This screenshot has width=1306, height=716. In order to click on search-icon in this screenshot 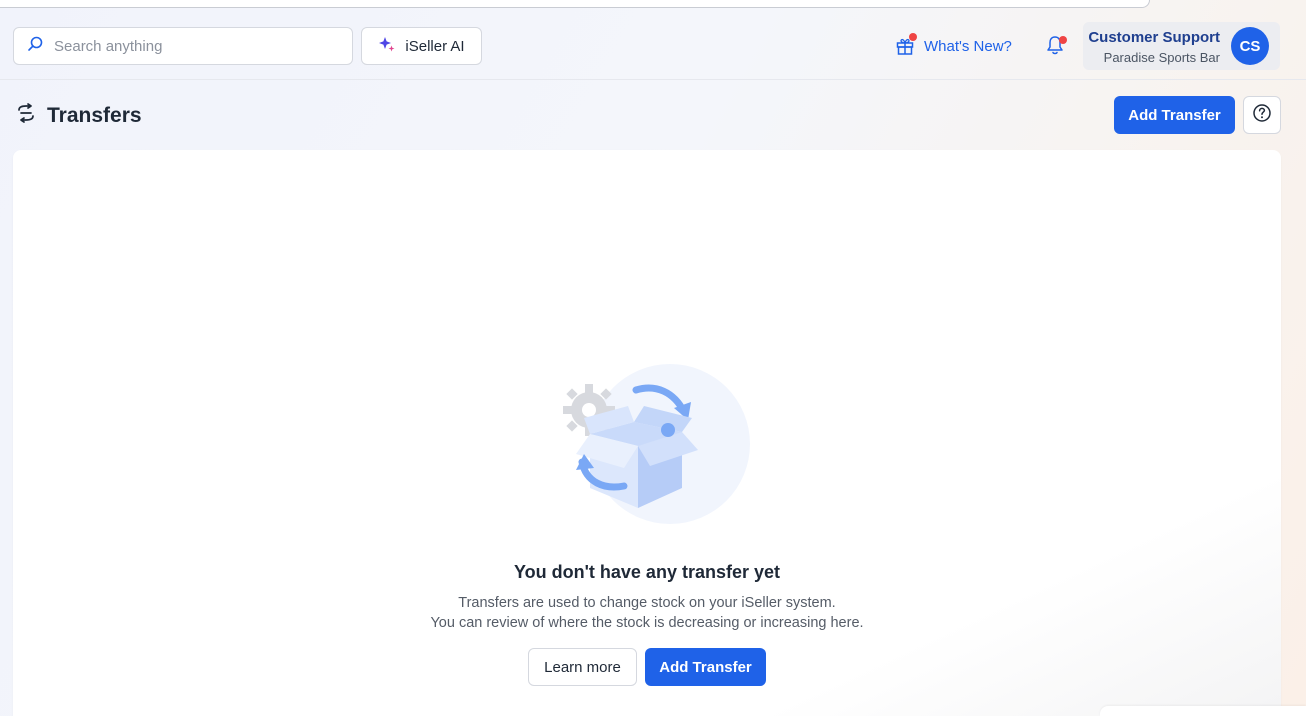, I will do `click(35, 46)`.